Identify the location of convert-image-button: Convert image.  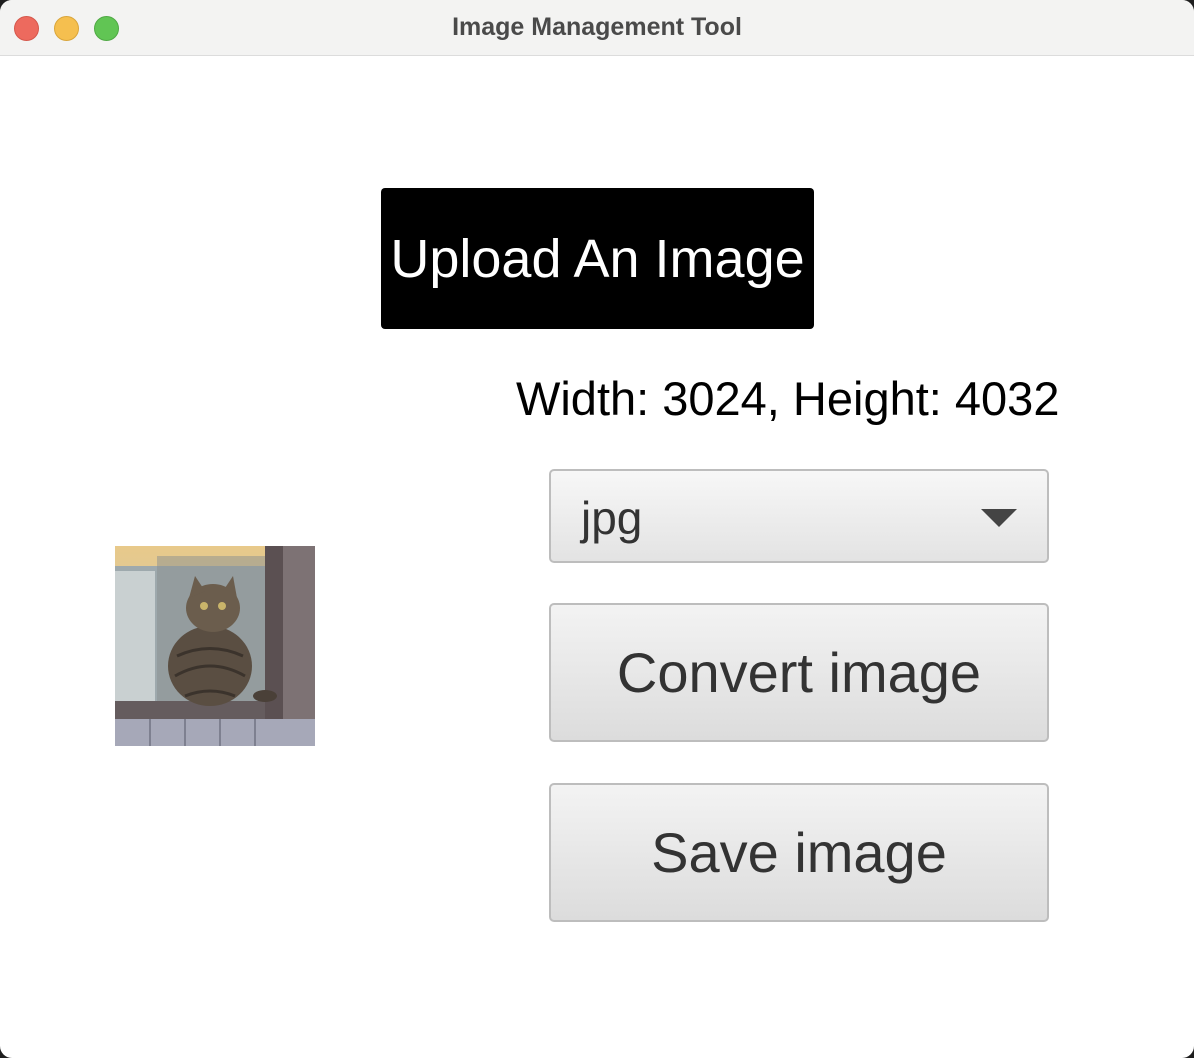
(799, 672).